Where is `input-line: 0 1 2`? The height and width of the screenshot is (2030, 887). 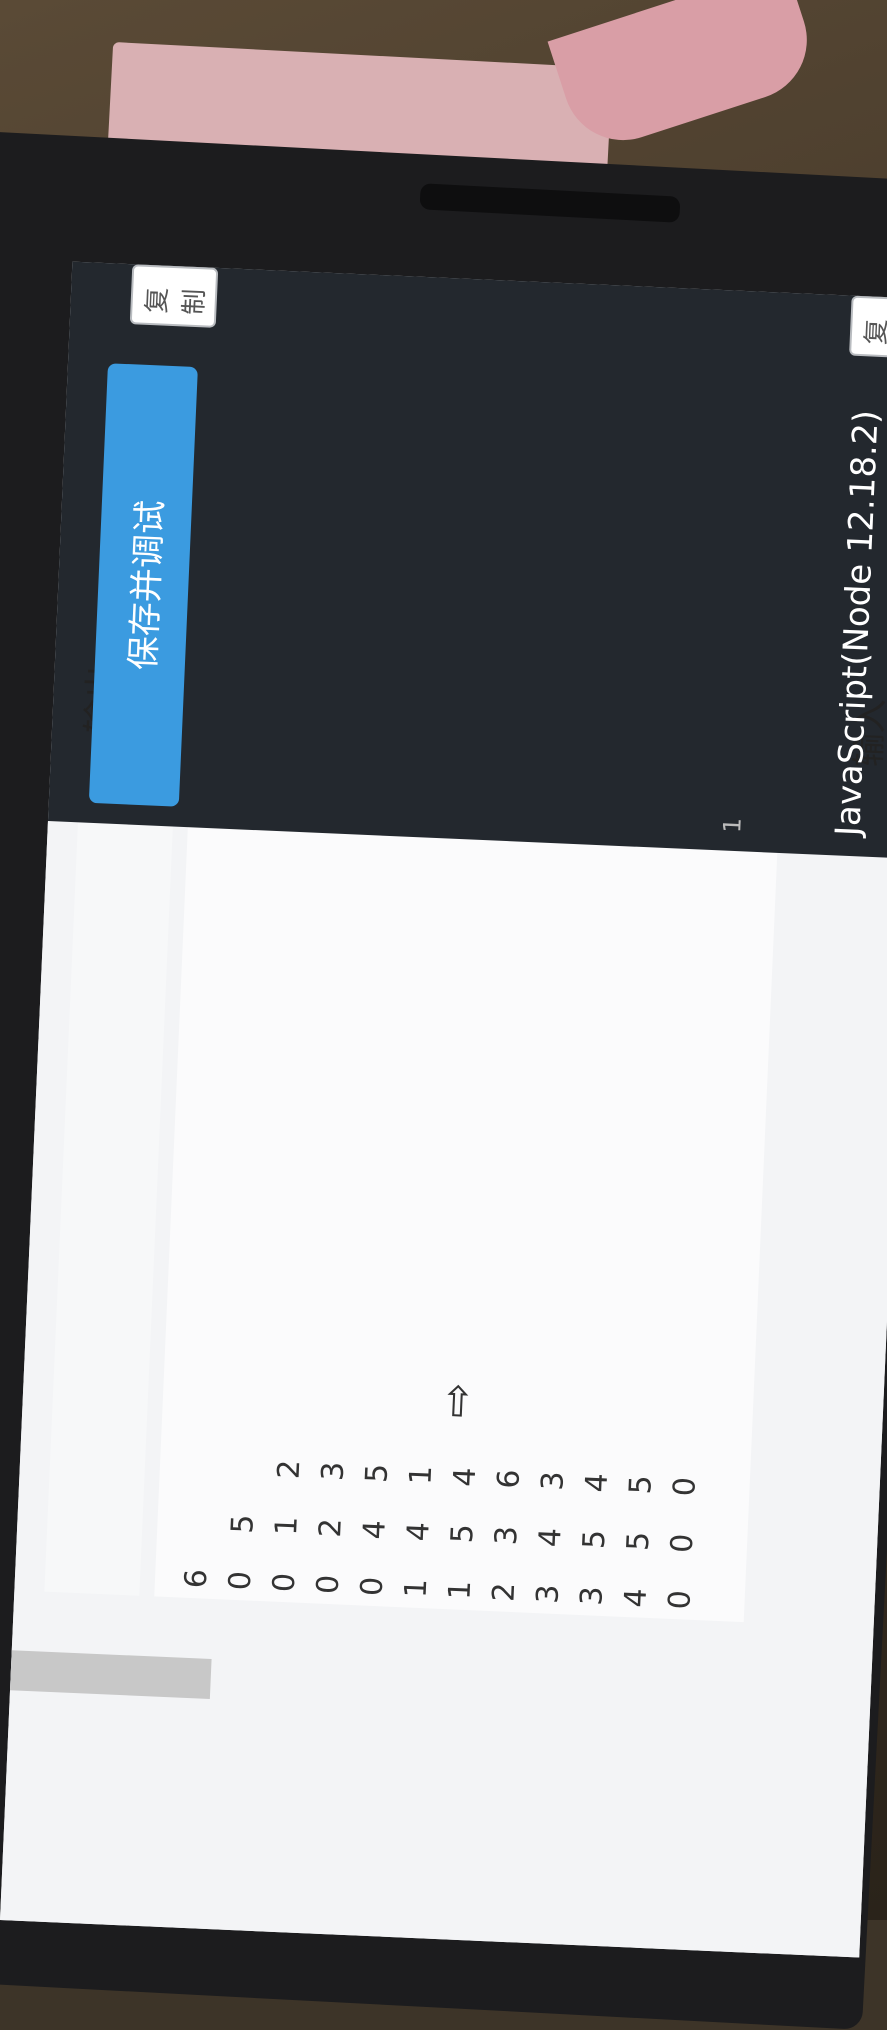 input-line: 0 1 2 is located at coordinates (287, 1519).